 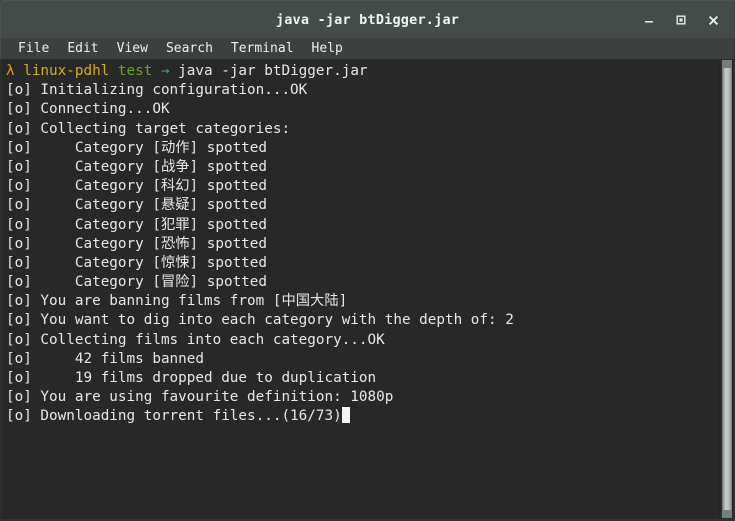 I want to click on log-text: Category [冒险] spotted, so click(x=149, y=282).